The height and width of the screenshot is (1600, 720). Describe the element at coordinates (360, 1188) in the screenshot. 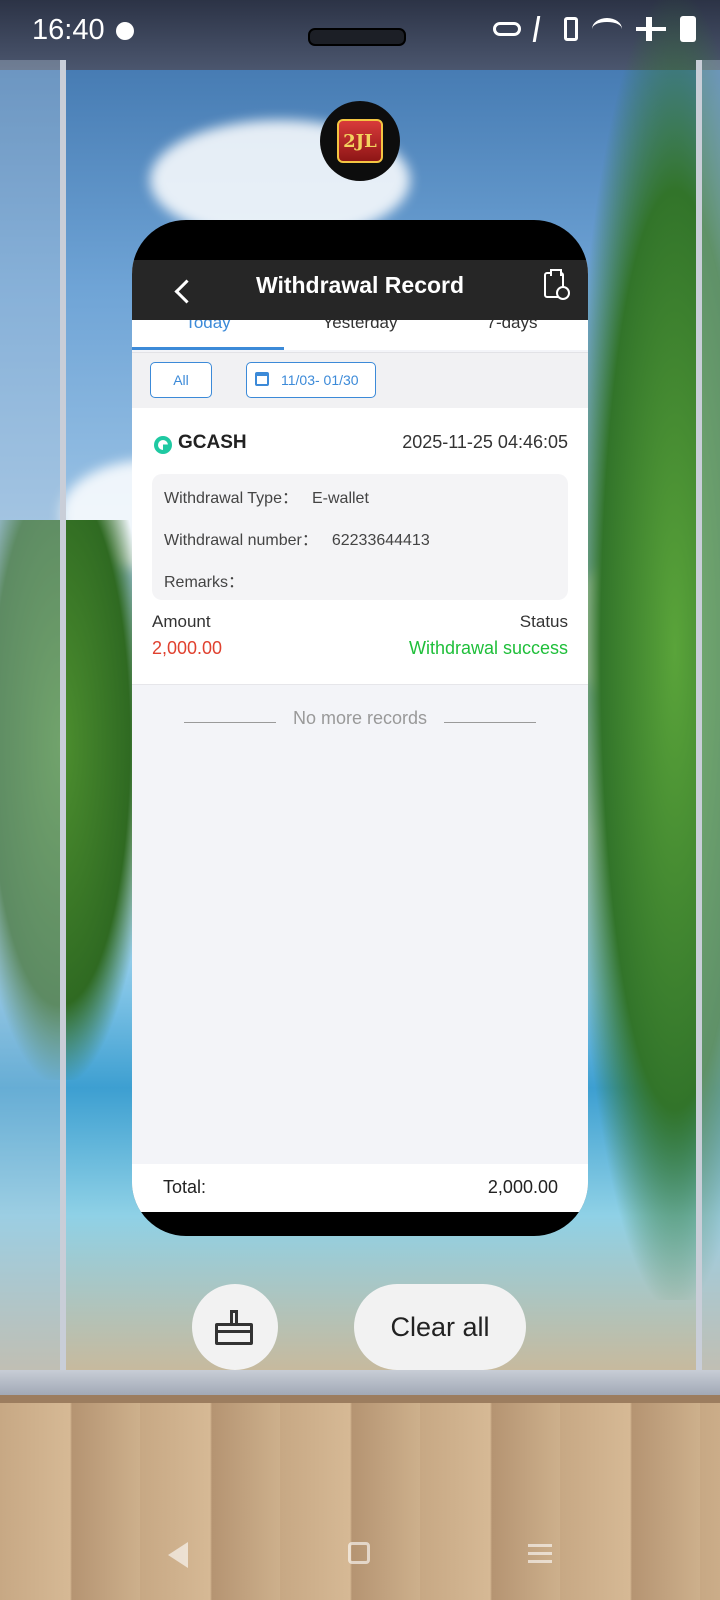

I see `total-bar: Total: 2,000.00` at that location.